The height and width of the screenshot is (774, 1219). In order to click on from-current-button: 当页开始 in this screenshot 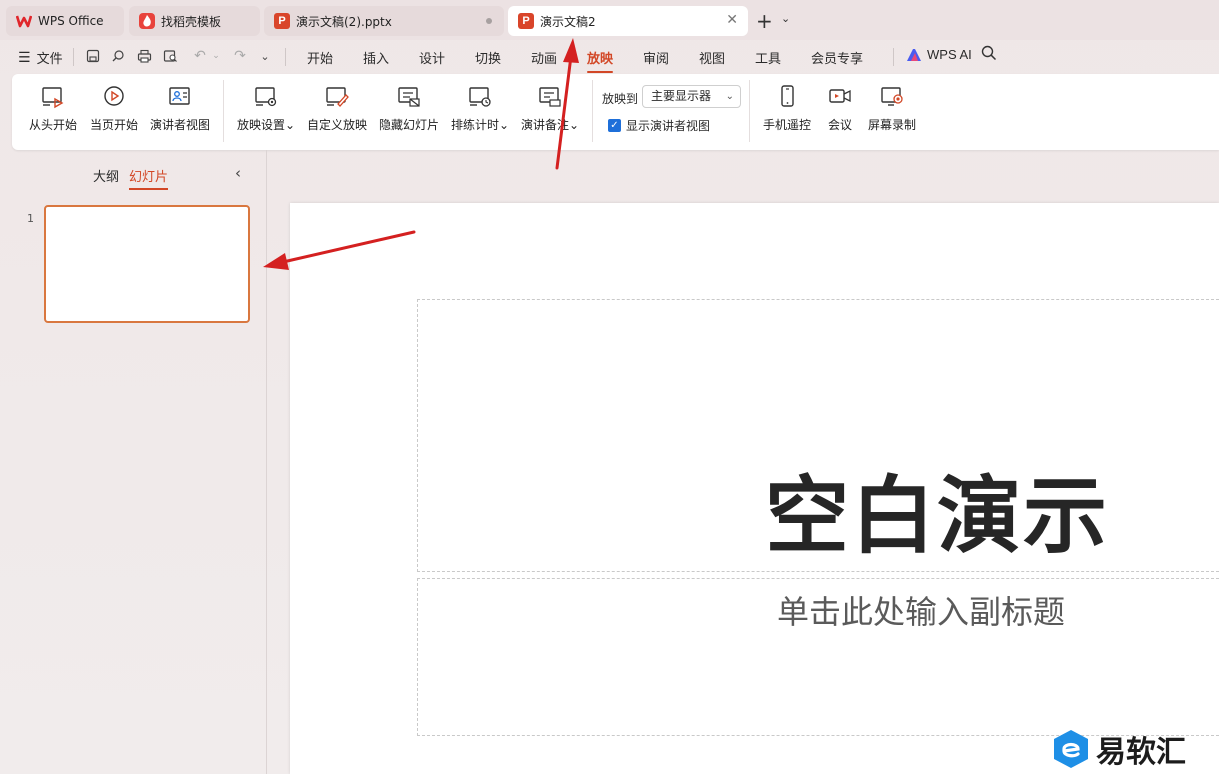, I will do `click(114, 108)`.